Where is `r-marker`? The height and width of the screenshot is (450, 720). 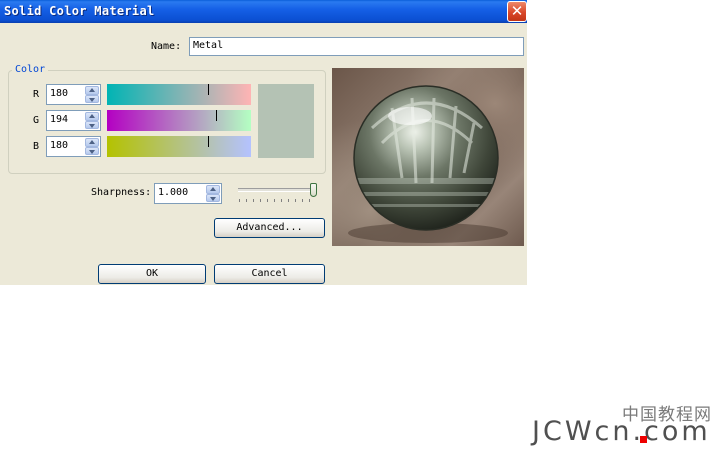
r-marker is located at coordinates (208, 89).